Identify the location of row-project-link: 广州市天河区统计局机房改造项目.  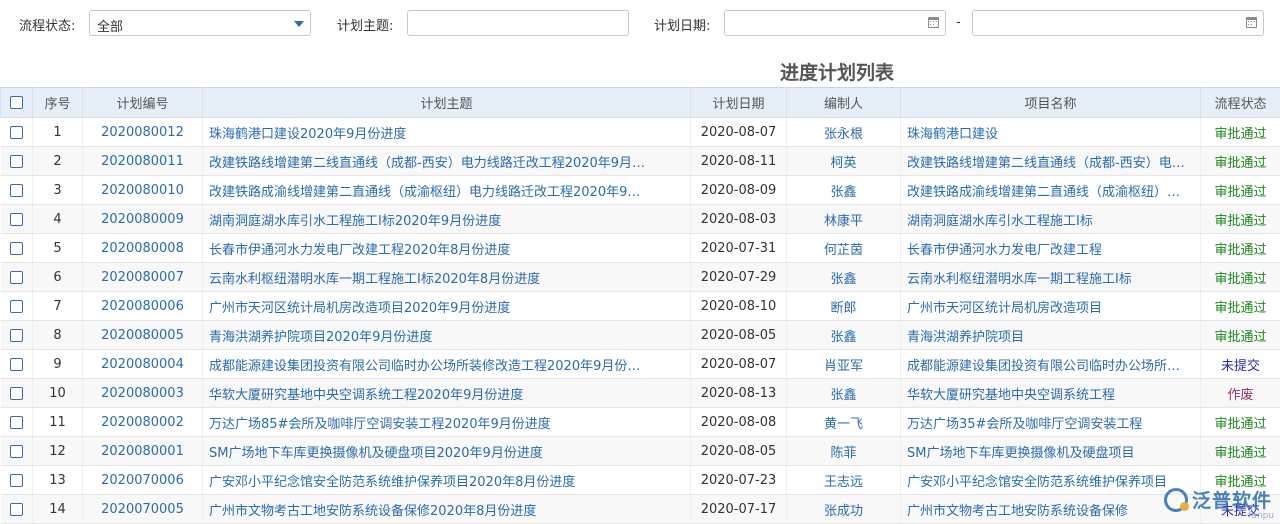
(1051, 306).